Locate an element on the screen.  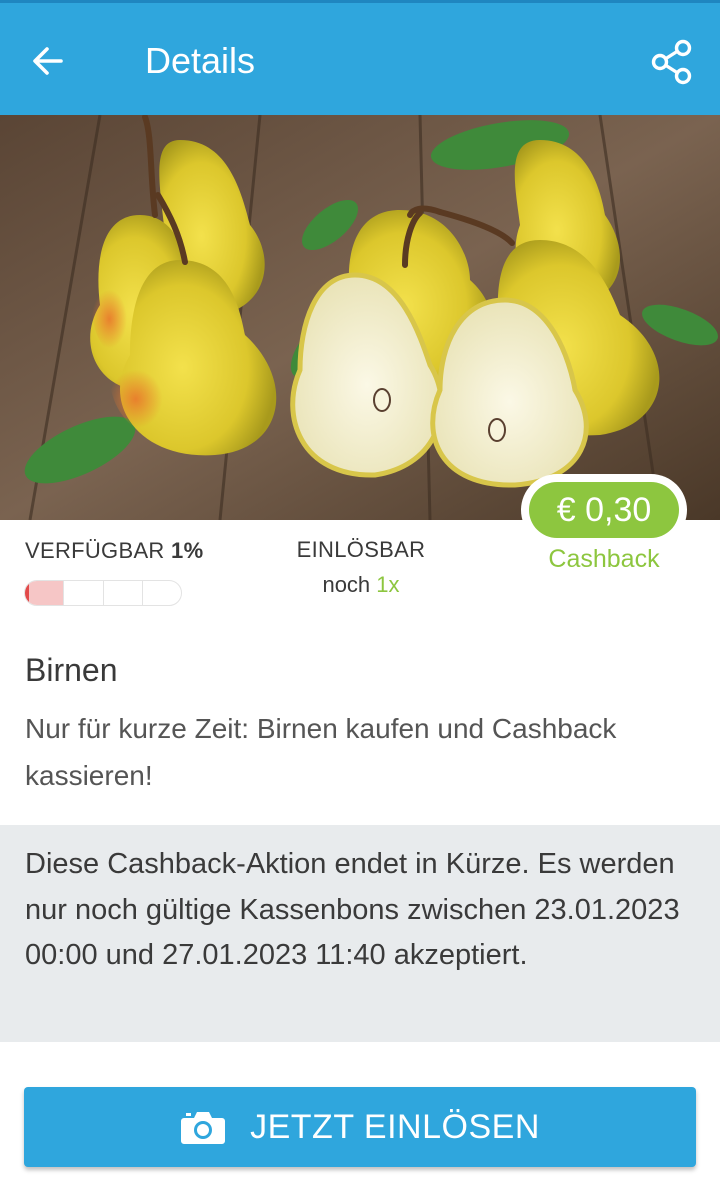
cashback-price-badge: € 0,30 is located at coordinates (604, 510).